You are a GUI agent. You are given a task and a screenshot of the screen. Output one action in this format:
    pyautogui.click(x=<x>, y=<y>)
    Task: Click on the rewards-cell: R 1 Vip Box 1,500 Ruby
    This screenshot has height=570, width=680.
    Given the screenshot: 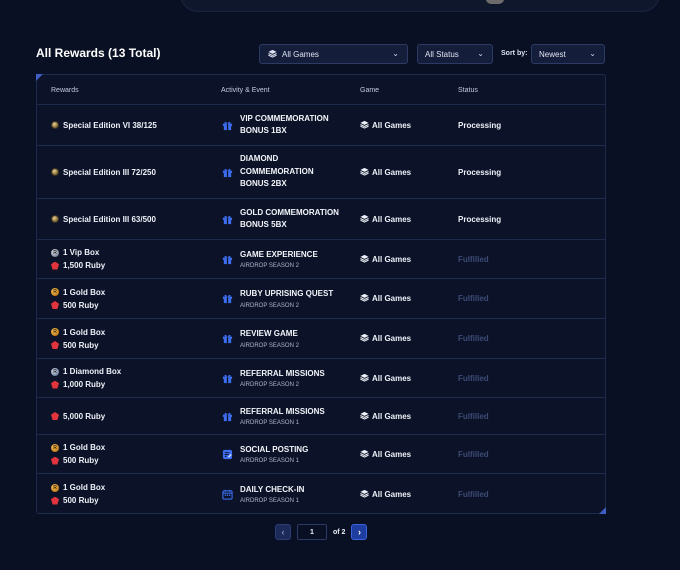 What is the action you would take?
    pyautogui.click(x=133, y=259)
    